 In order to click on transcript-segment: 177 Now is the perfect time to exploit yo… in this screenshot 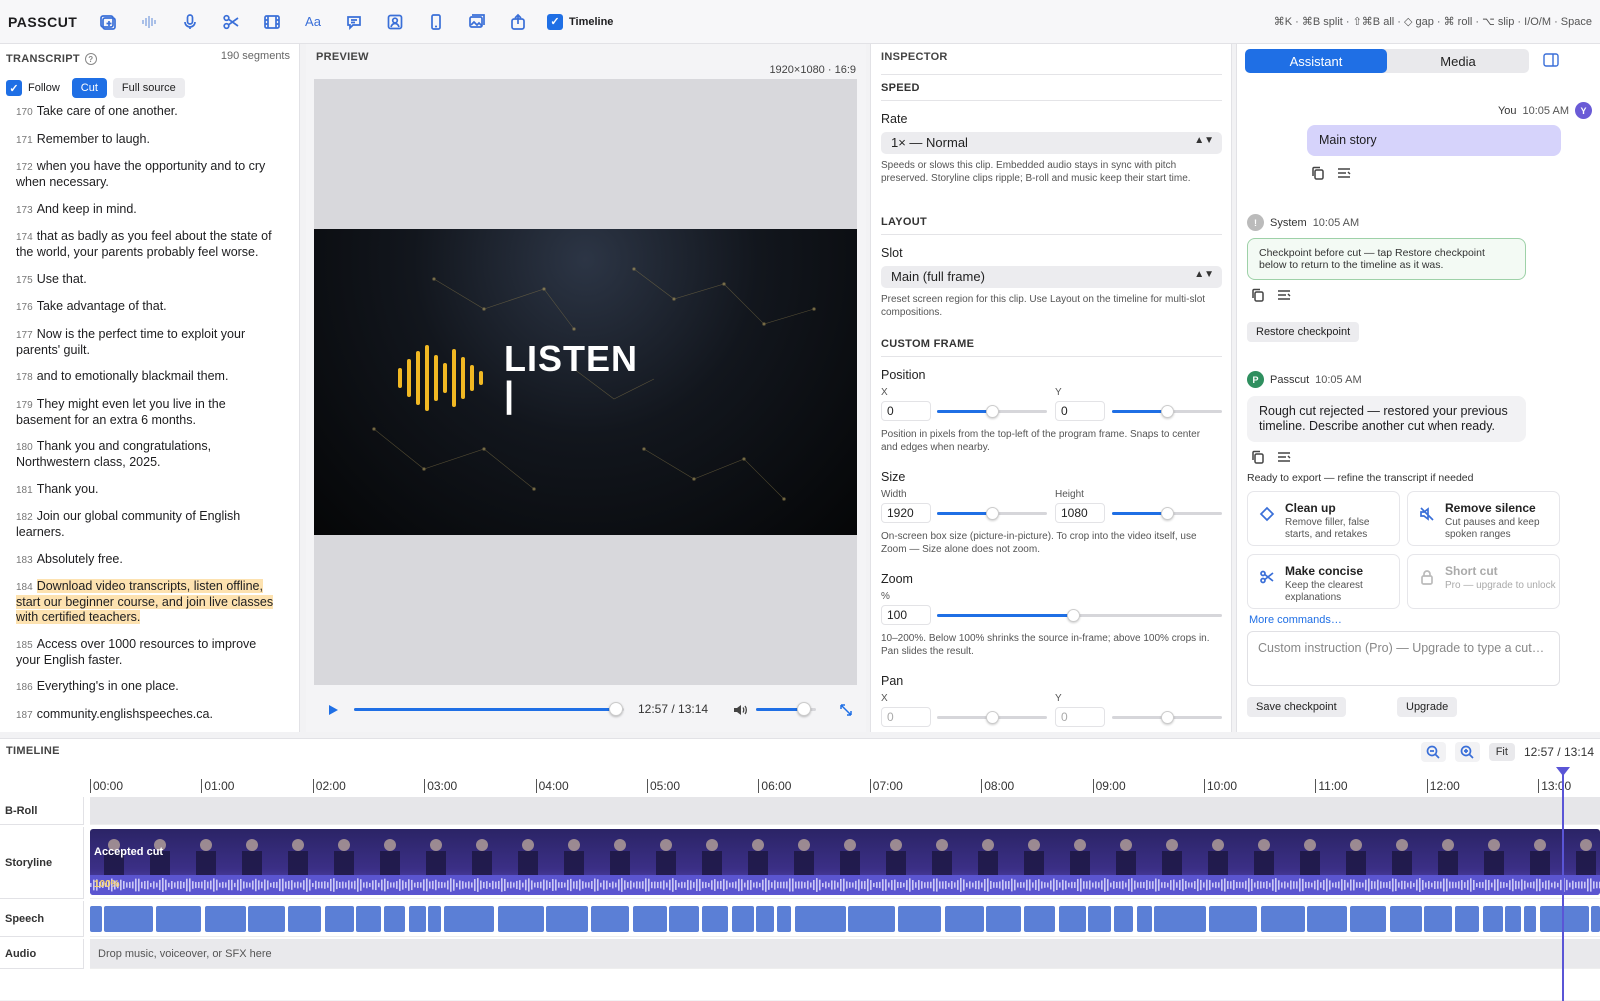, I will do `click(148, 342)`.